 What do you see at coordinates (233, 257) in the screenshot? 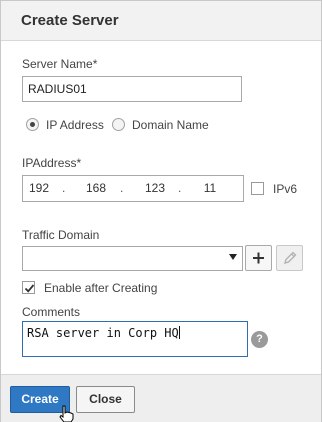
I see `dropdown-arrow-icon` at bounding box center [233, 257].